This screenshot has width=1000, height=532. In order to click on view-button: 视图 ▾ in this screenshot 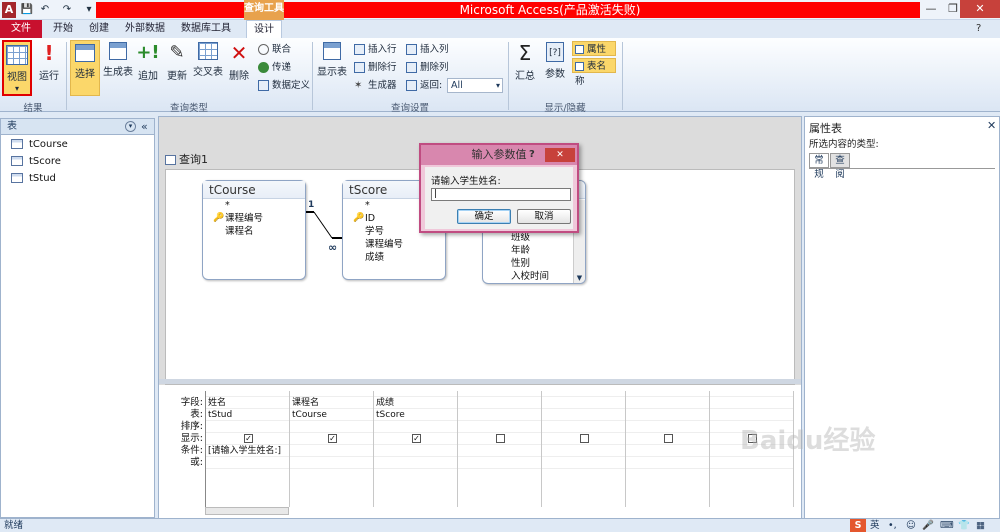, I will do `click(17, 68)`.